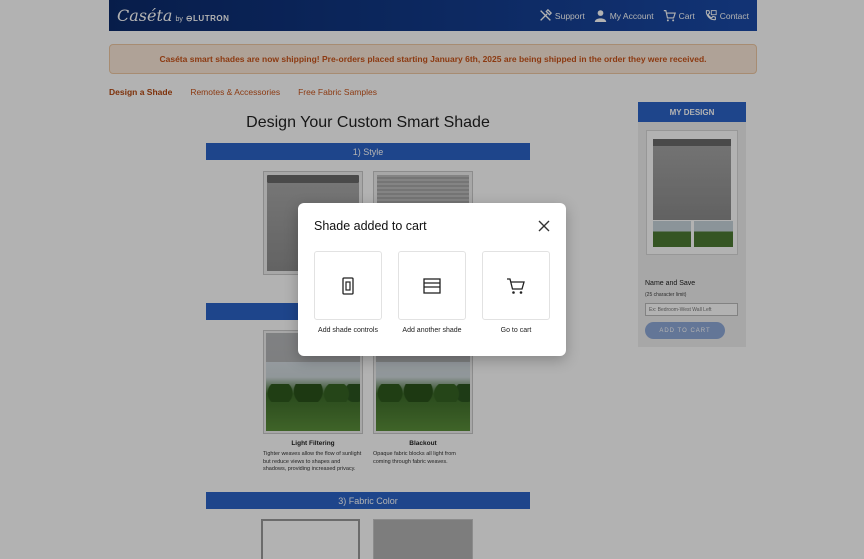 Image resolution: width=864 pixels, height=559 pixels. I want to click on cart-icon, so click(516, 285).